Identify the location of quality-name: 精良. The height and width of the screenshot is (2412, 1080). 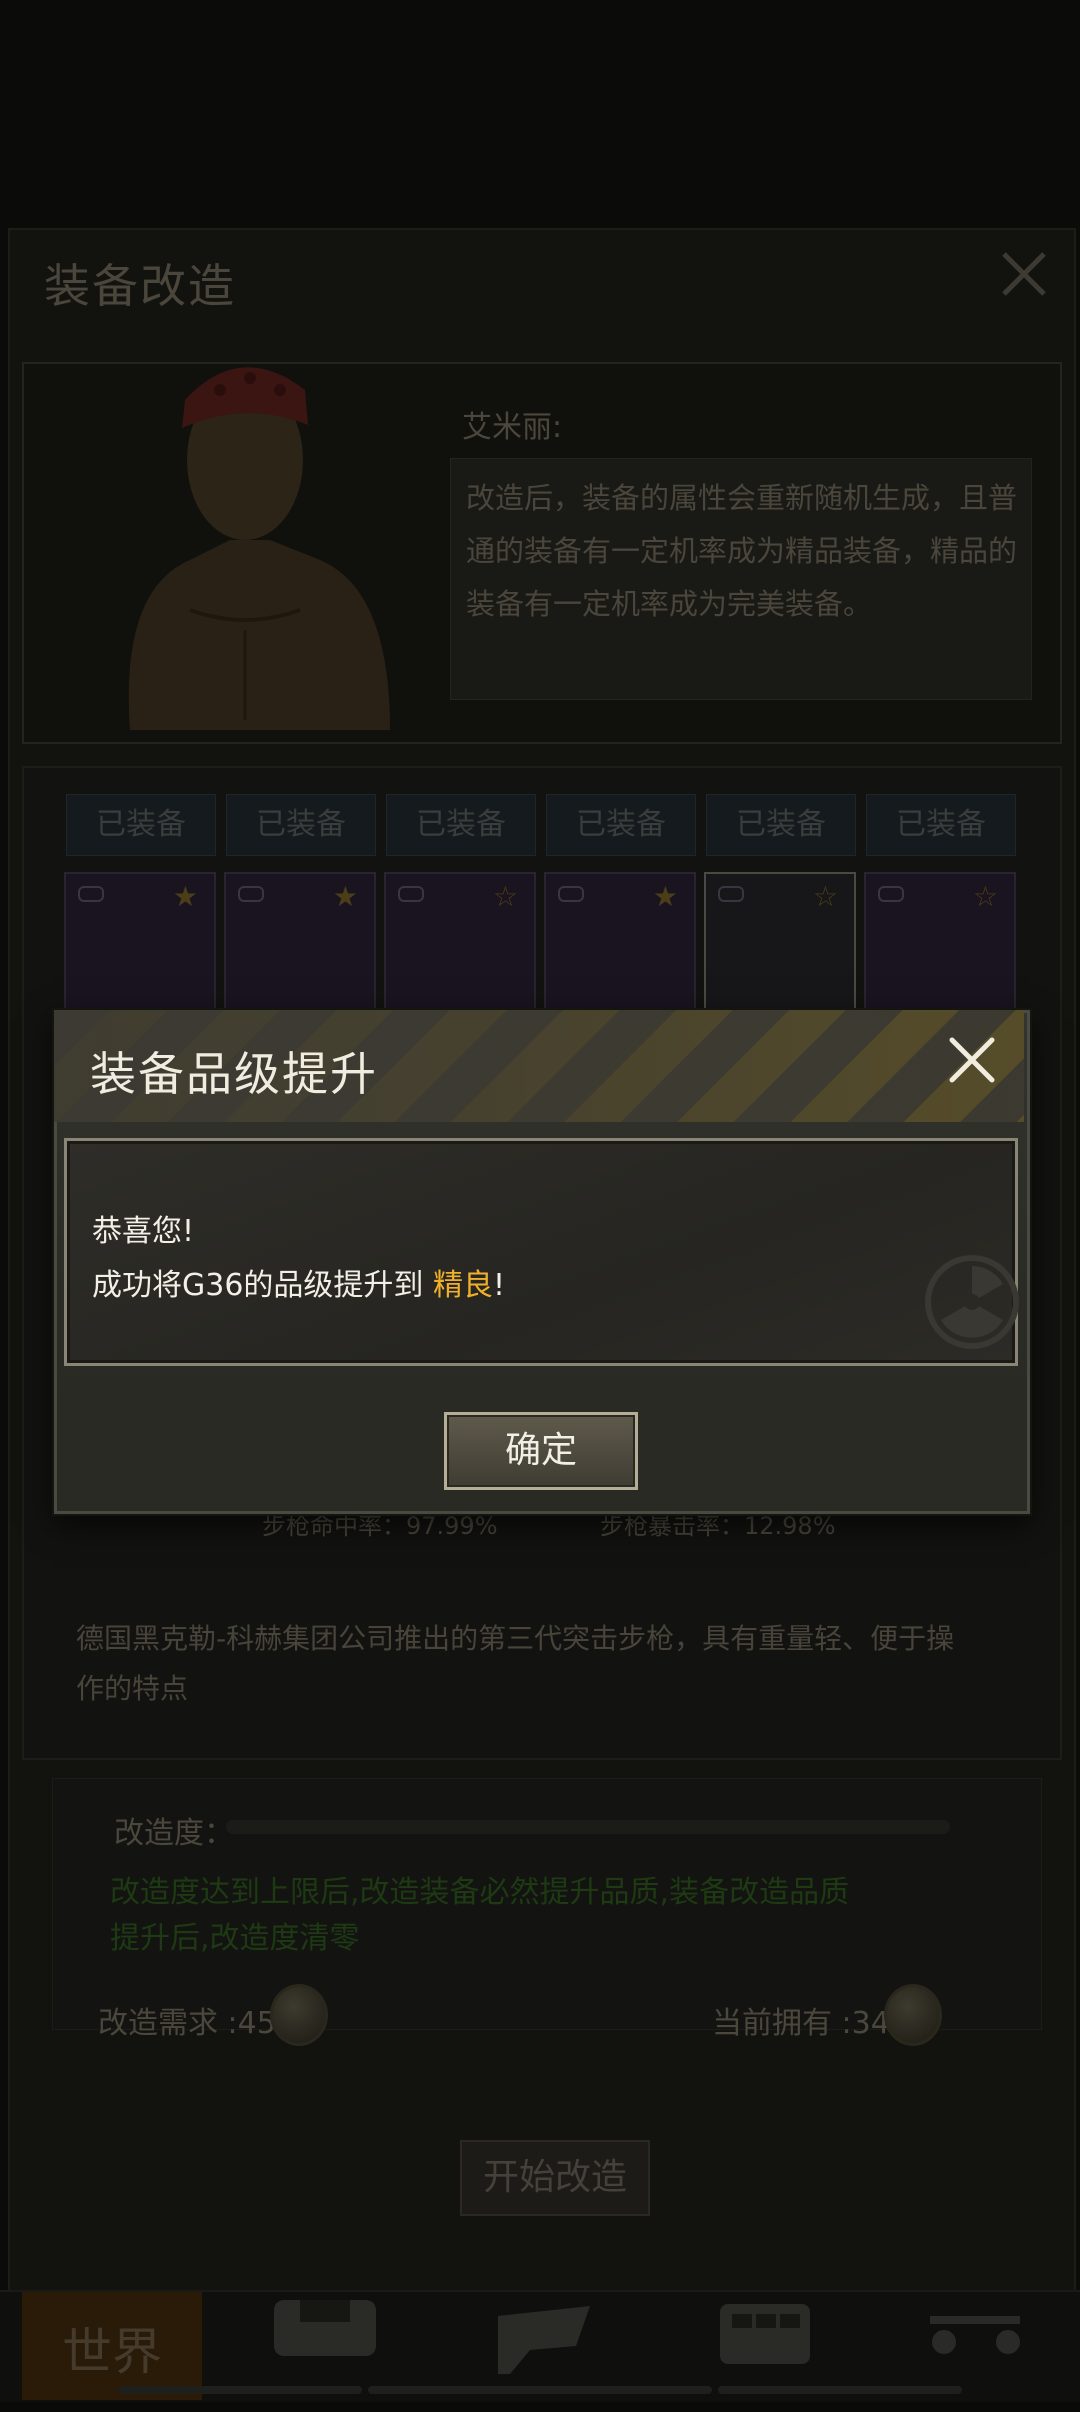
(462, 1285).